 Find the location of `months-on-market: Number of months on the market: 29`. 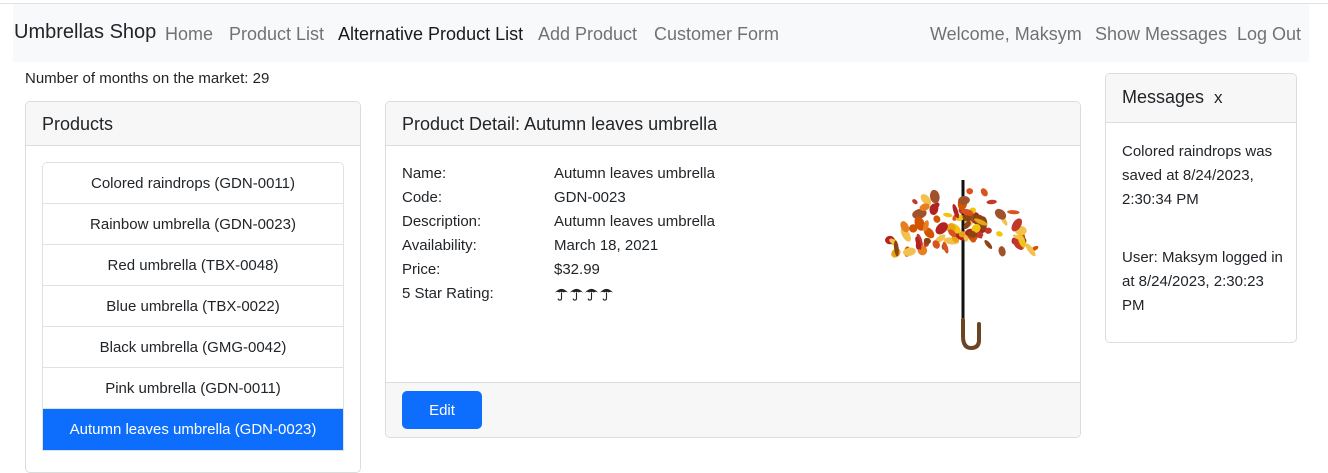

months-on-market: Number of months on the market: 29 is located at coordinates (147, 78).